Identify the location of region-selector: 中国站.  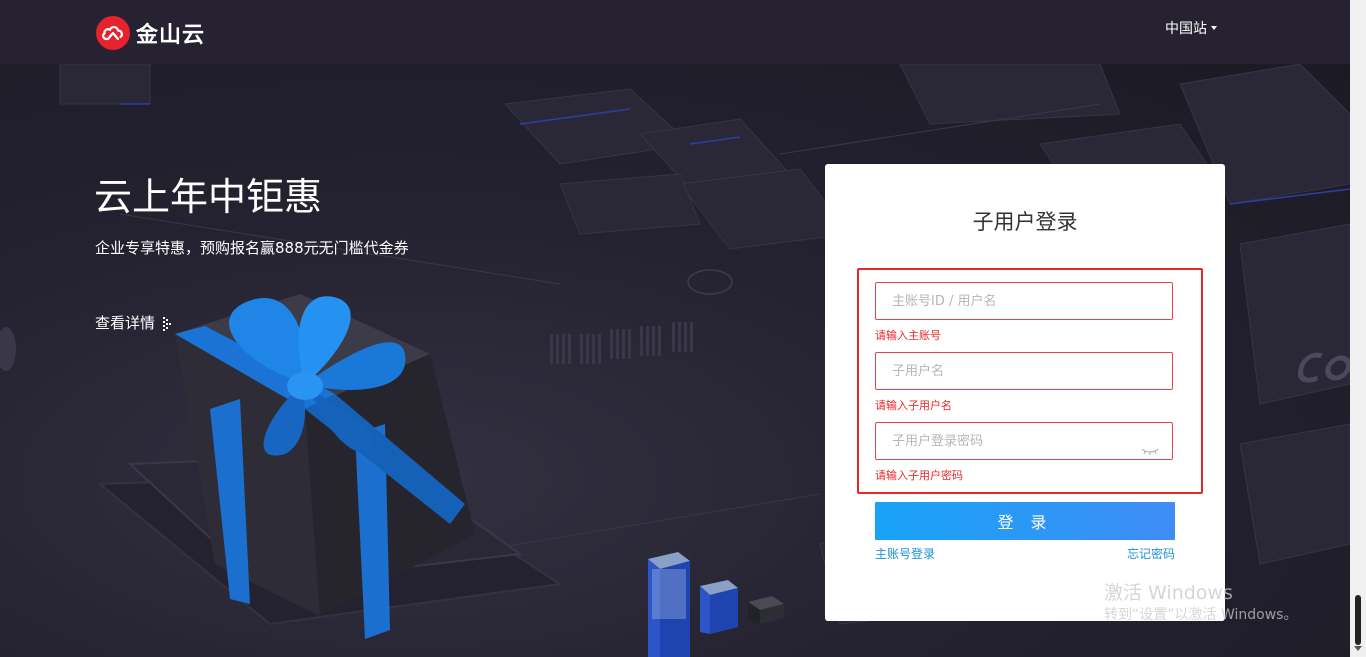
(1191, 28).